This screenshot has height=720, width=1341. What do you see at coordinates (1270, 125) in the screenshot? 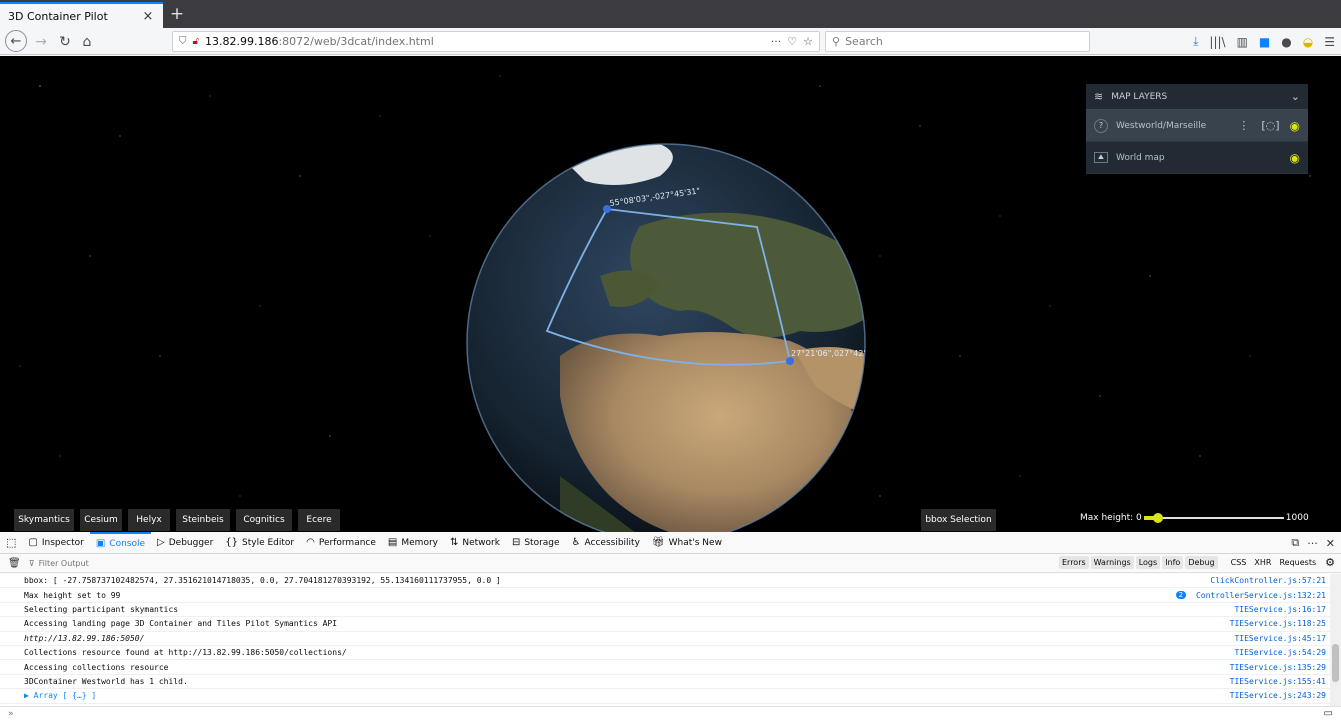
I see `zoom-to-layer-icon: [◌]` at bounding box center [1270, 125].